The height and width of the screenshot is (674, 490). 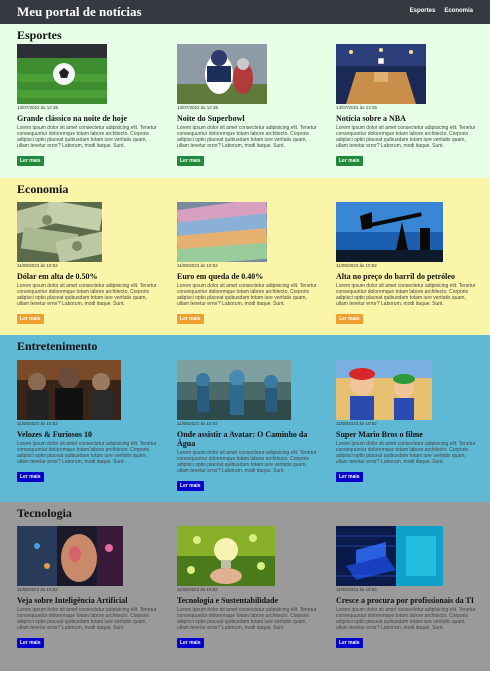 What do you see at coordinates (228, 600) in the screenshot?
I see `news-title: Tecnologia e Sustentabilidade` at bounding box center [228, 600].